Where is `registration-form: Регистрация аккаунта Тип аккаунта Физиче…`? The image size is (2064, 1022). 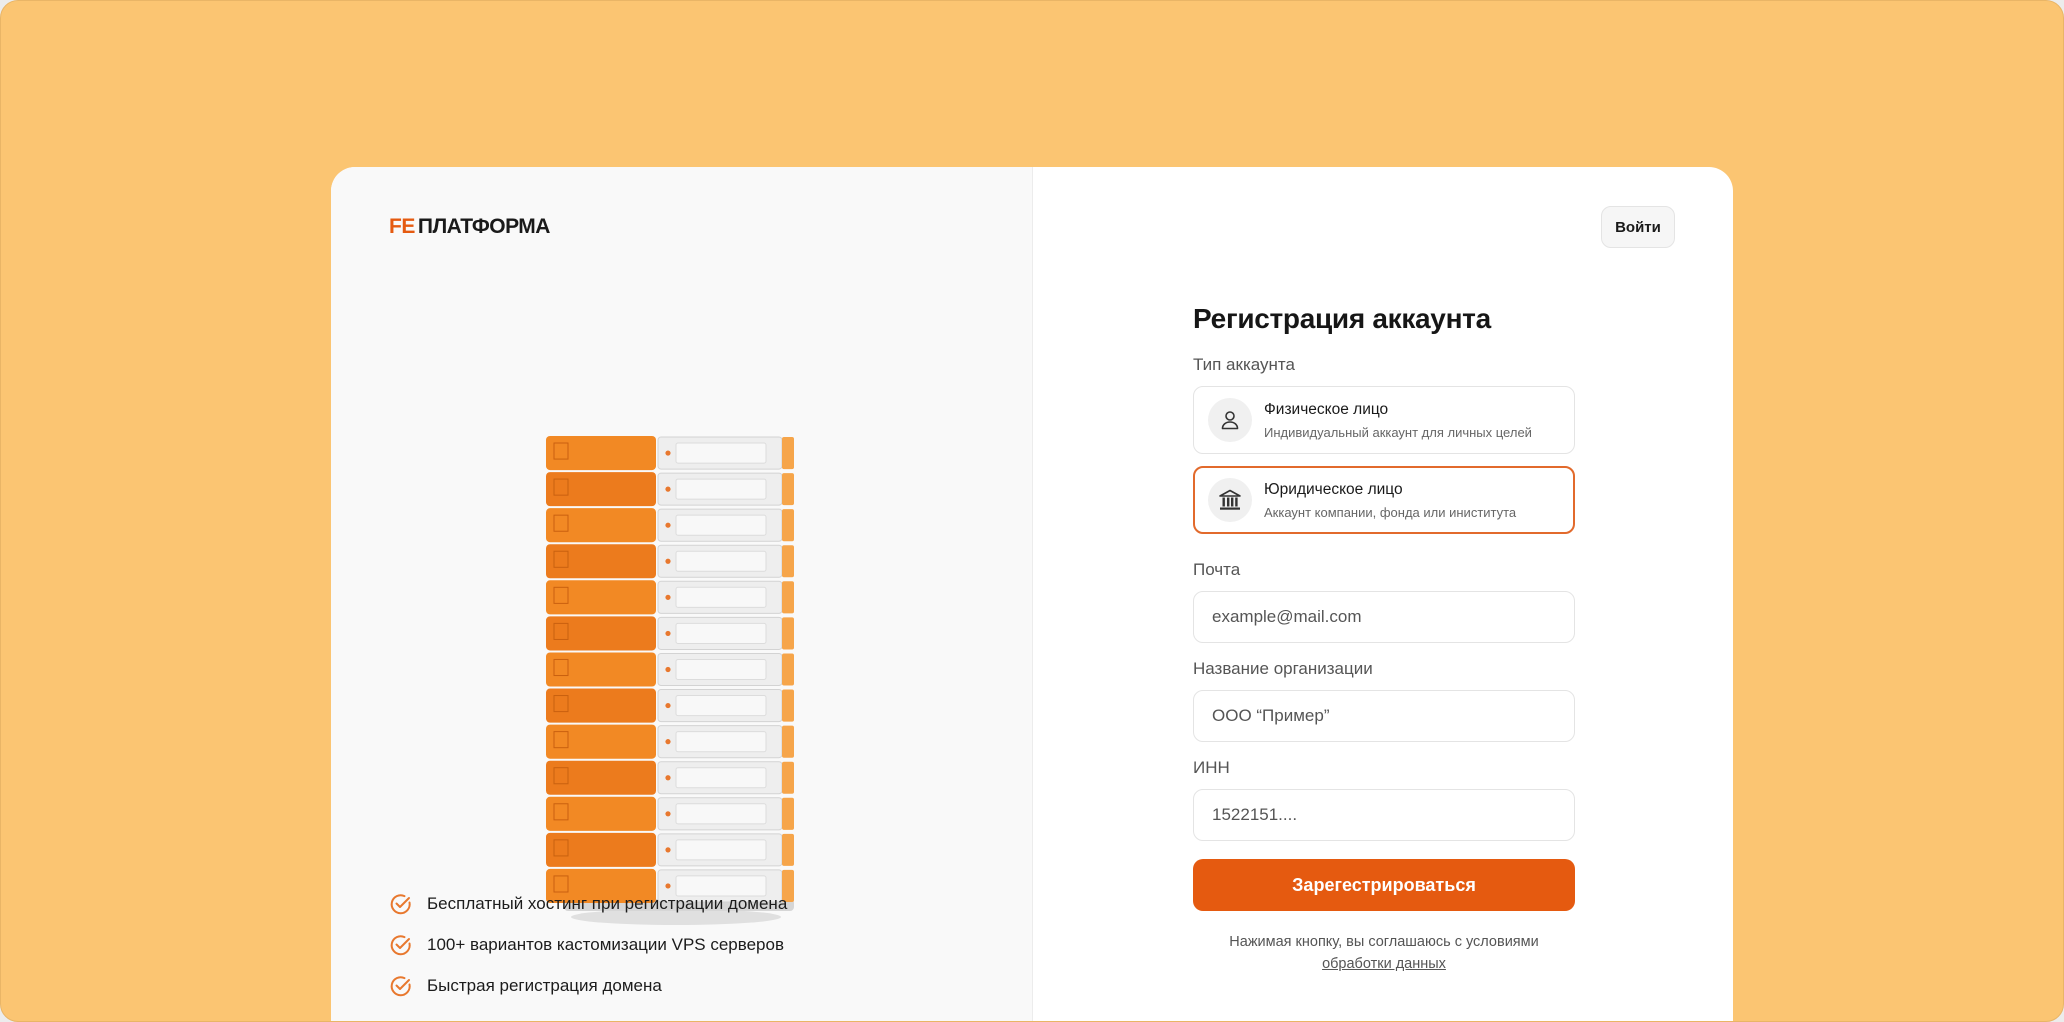
registration-form: Регистрация аккаунта Тип аккаунта Физиче… is located at coordinates (1384, 639).